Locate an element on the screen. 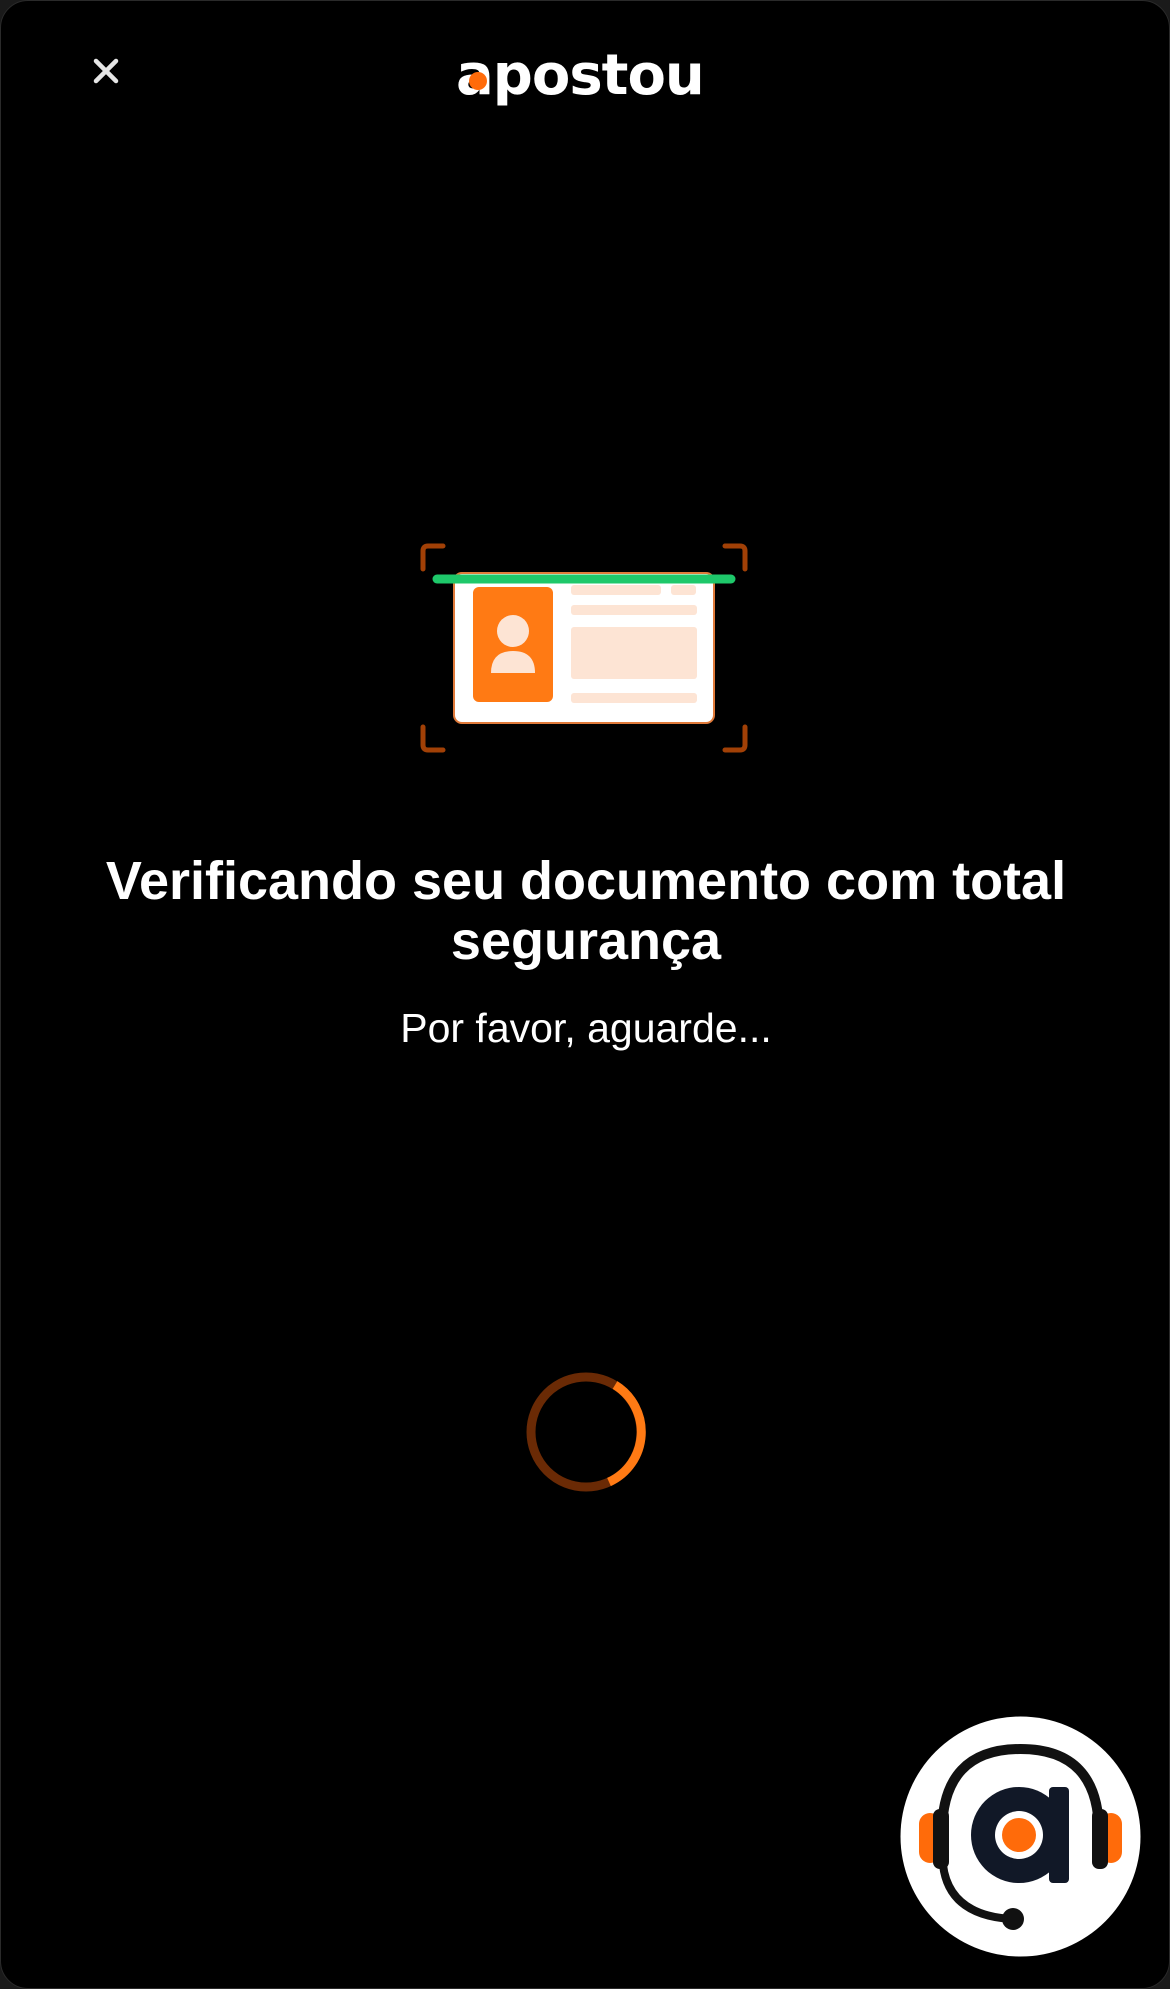 The image size is (1170, 1989). headset-support-icon is located at coordinates (1020, 1836).